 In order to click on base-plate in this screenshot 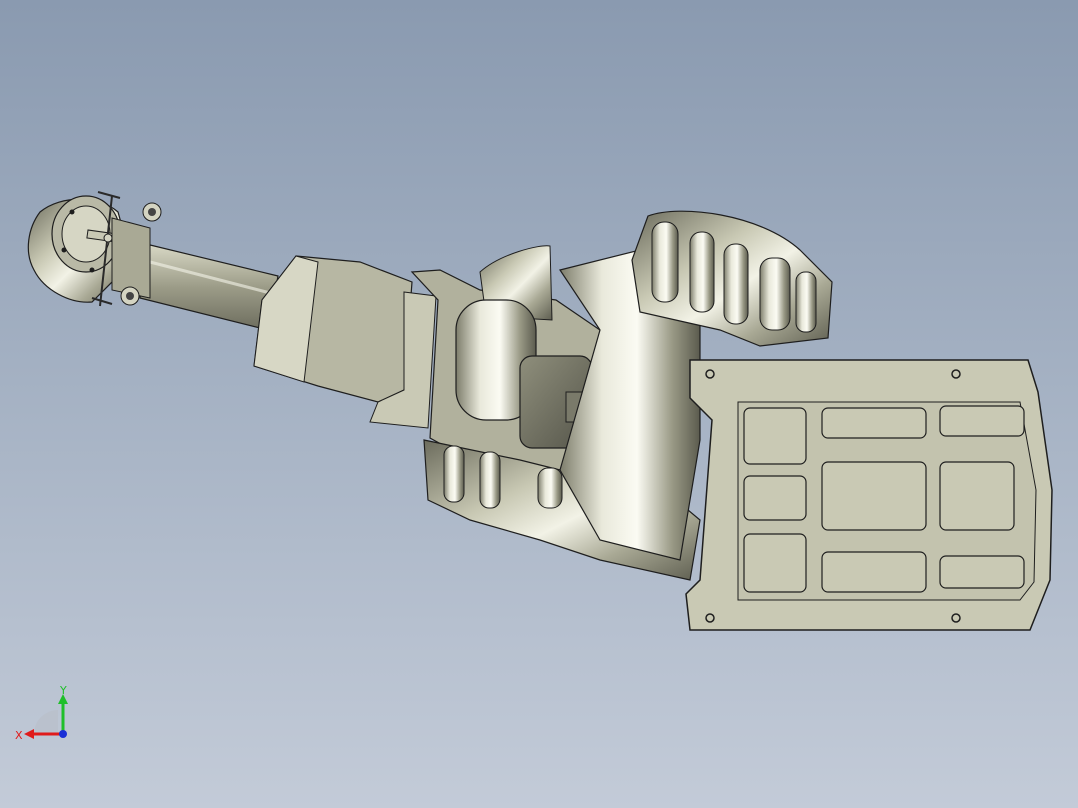, I will do `click(869, 495)`.